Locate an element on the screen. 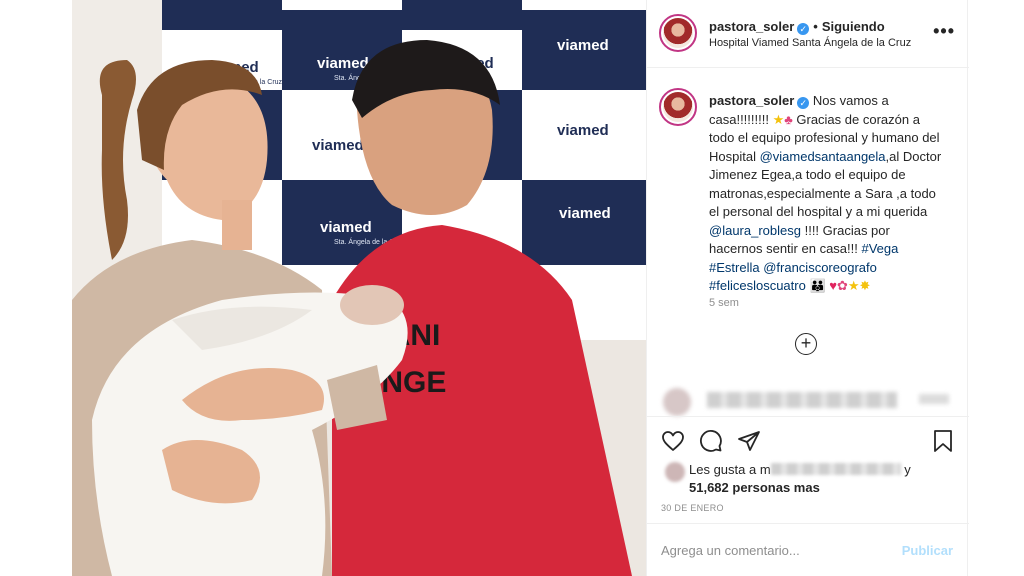  likes-suffix: y is located at coordinates (905, 469).